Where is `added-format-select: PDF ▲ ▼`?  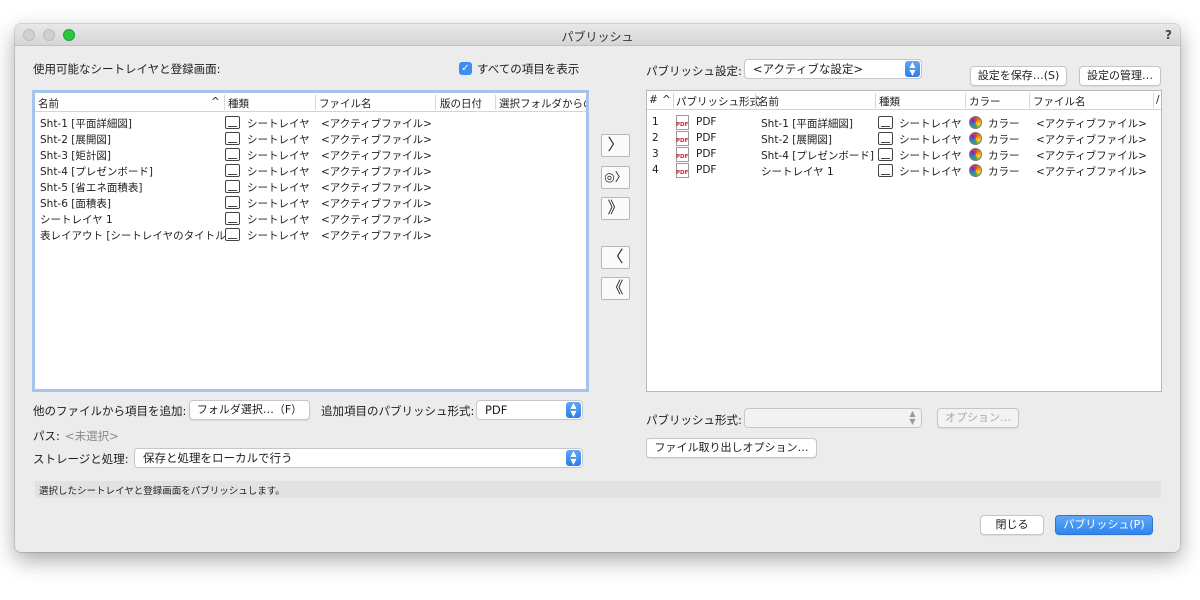
added-format-select: PDF ▲ ▼ is located at coordinates (529, 410).